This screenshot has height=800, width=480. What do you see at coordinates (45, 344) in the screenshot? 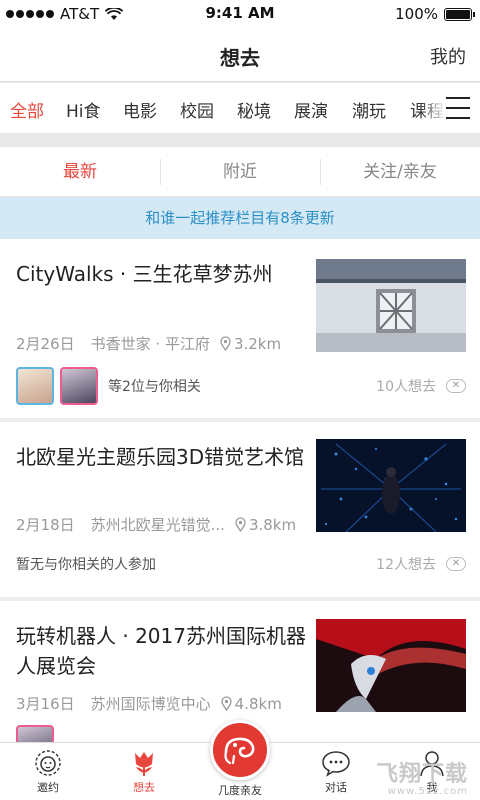
I see `event-date: 2月26日` at bounding box center [45, 344].